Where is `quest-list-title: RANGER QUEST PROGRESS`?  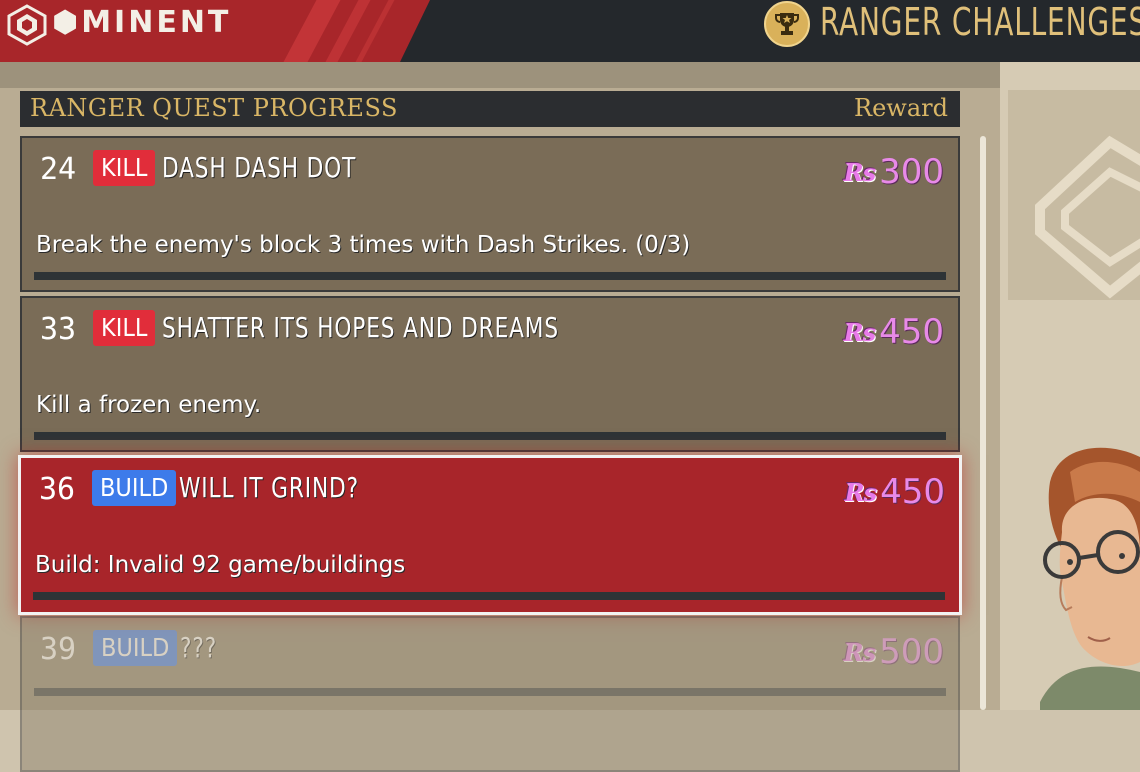
quest-list-title: RANGER QUEST PROGRESS is located at coordinates (214, 108).